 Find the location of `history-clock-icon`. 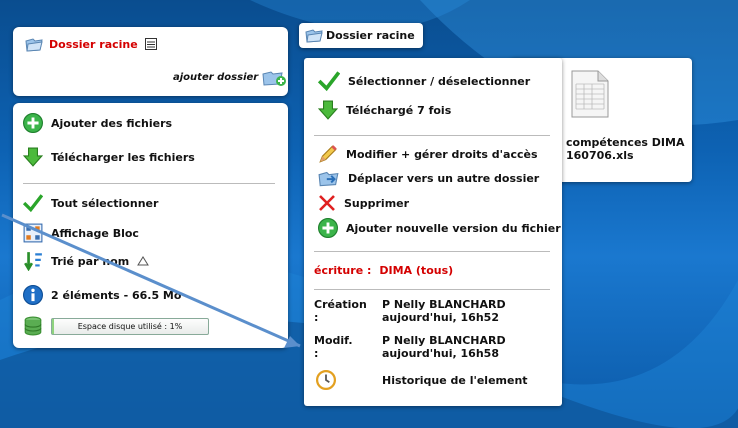

history-clock-icon is located at coordinates (326, 380).